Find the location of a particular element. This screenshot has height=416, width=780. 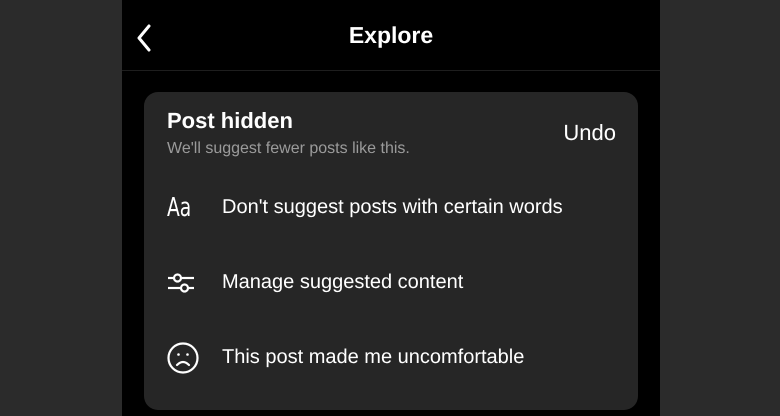

menu-option: This post made me uncomfortable is located at coordinates (373, 357).